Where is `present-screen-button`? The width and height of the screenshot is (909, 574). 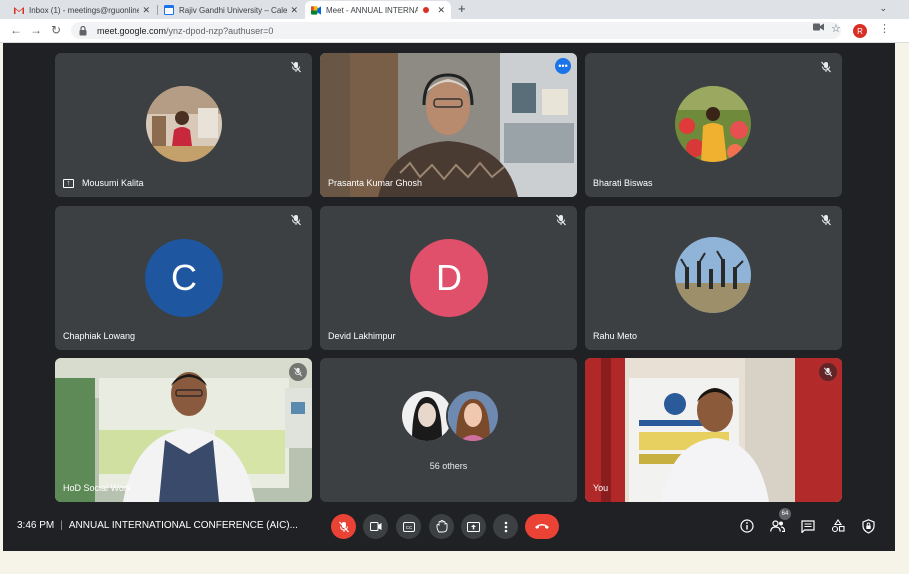 present-screen-button is located at coordinates (473, 526).